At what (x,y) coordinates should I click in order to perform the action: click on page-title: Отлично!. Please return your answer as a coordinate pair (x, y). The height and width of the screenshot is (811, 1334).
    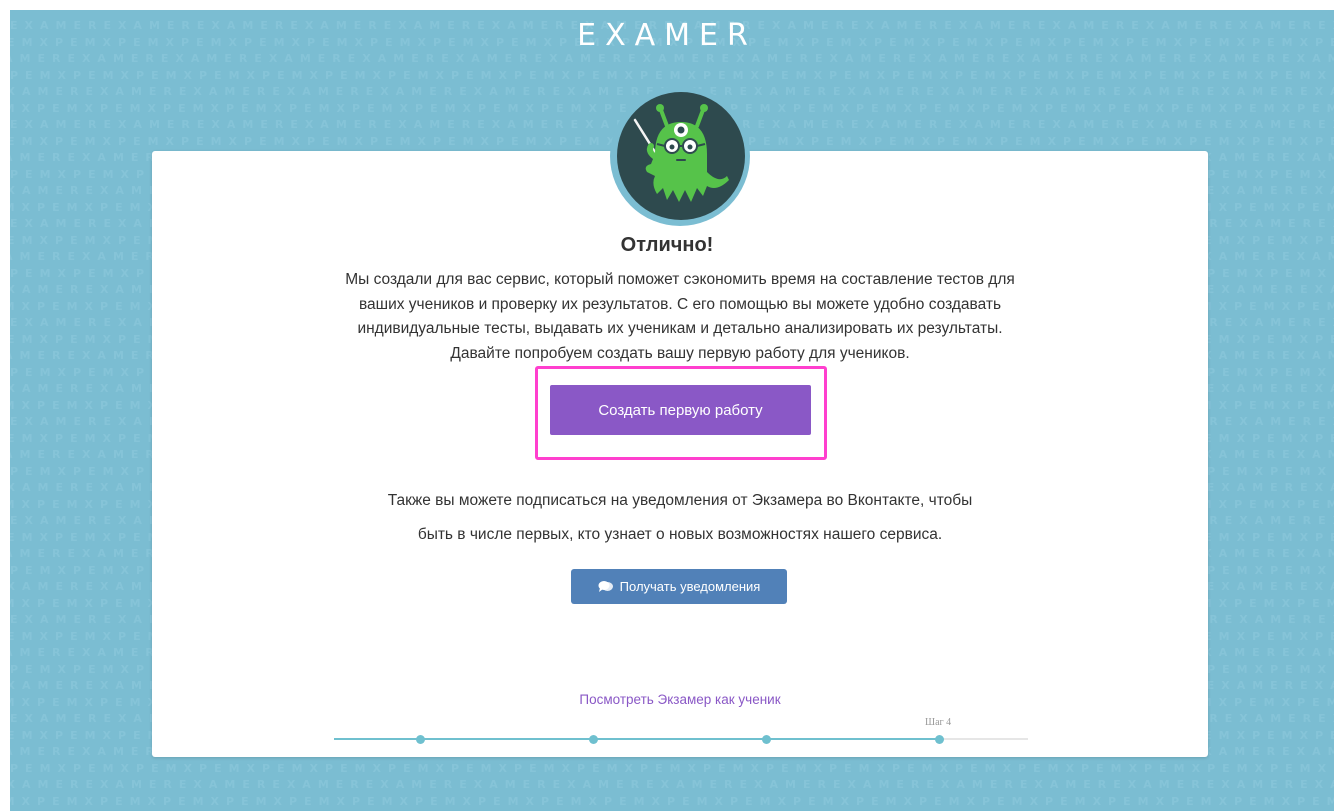
    Looking at the image, I should click on (667, 245).